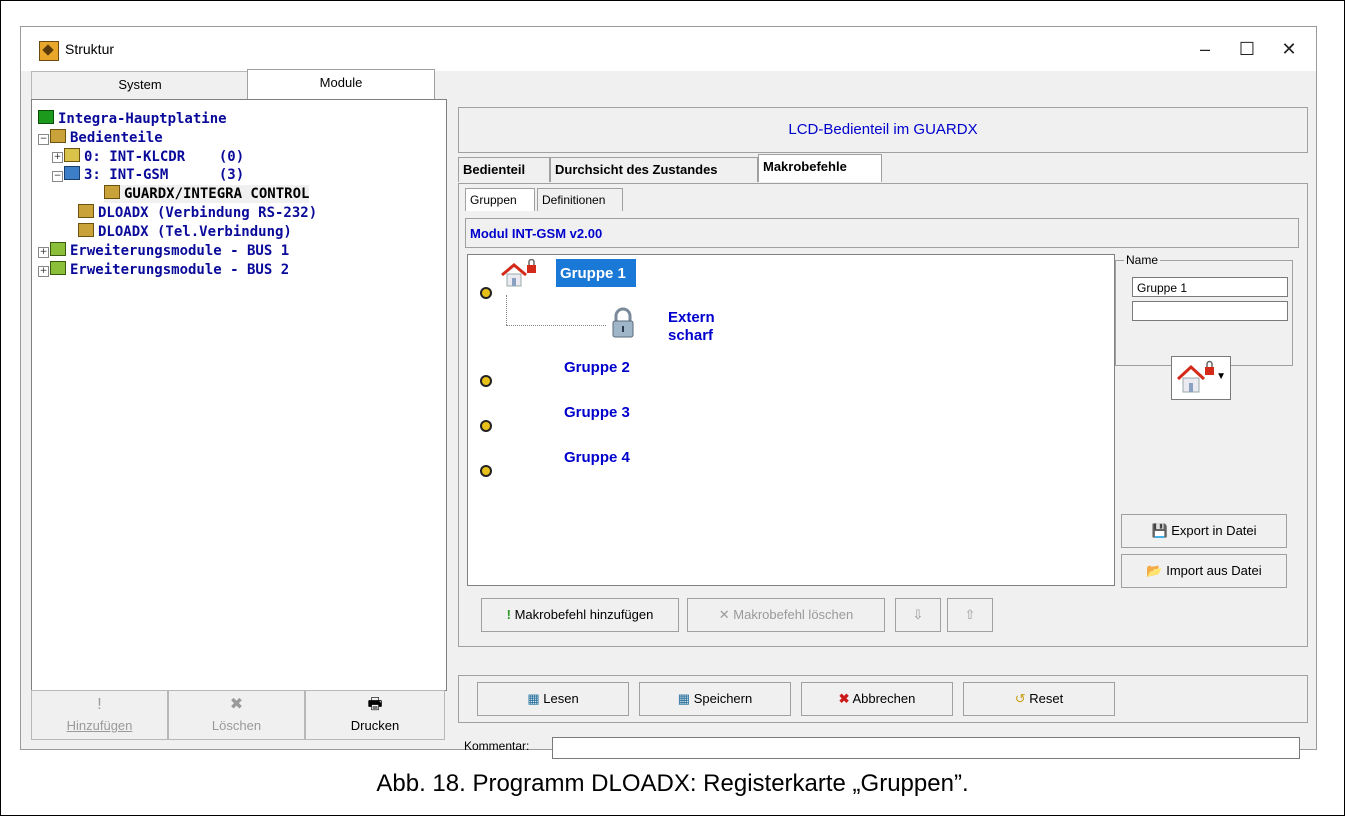  I want to click on add-button: ! Hinzufügen, so click(99, 715).